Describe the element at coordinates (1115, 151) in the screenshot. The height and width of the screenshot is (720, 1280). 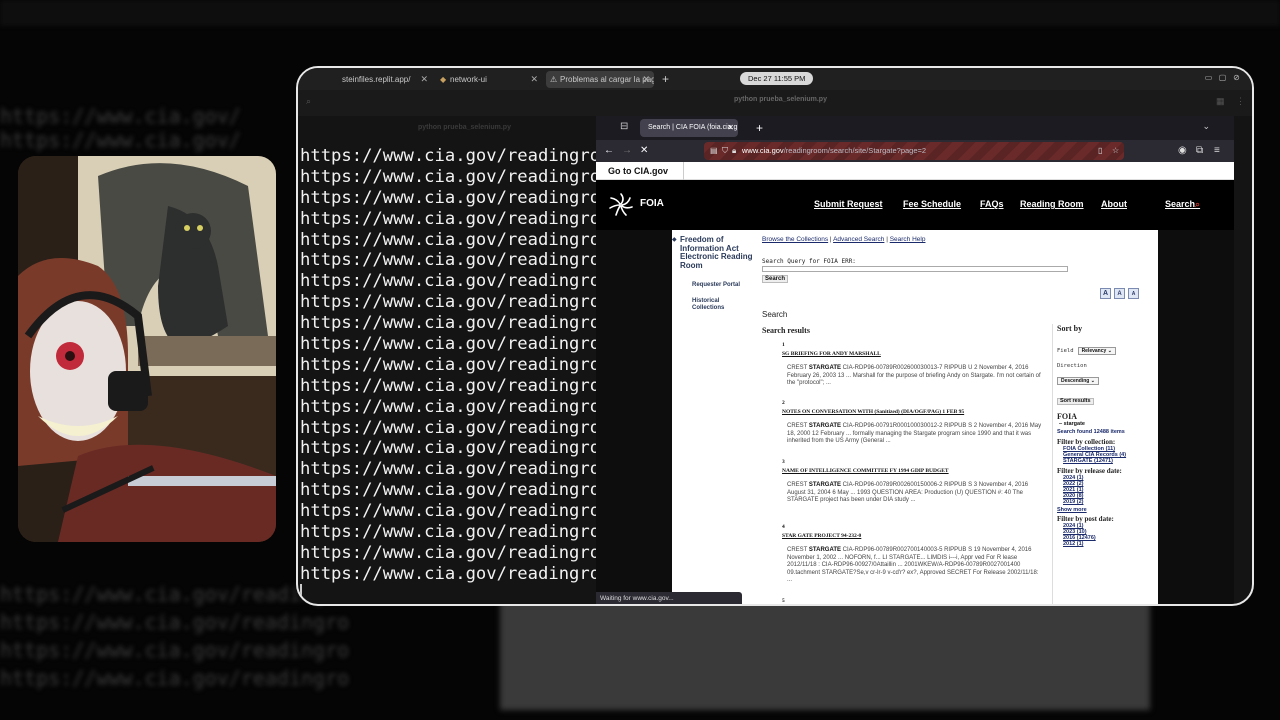
I see `star-icon: ☆` at that location.